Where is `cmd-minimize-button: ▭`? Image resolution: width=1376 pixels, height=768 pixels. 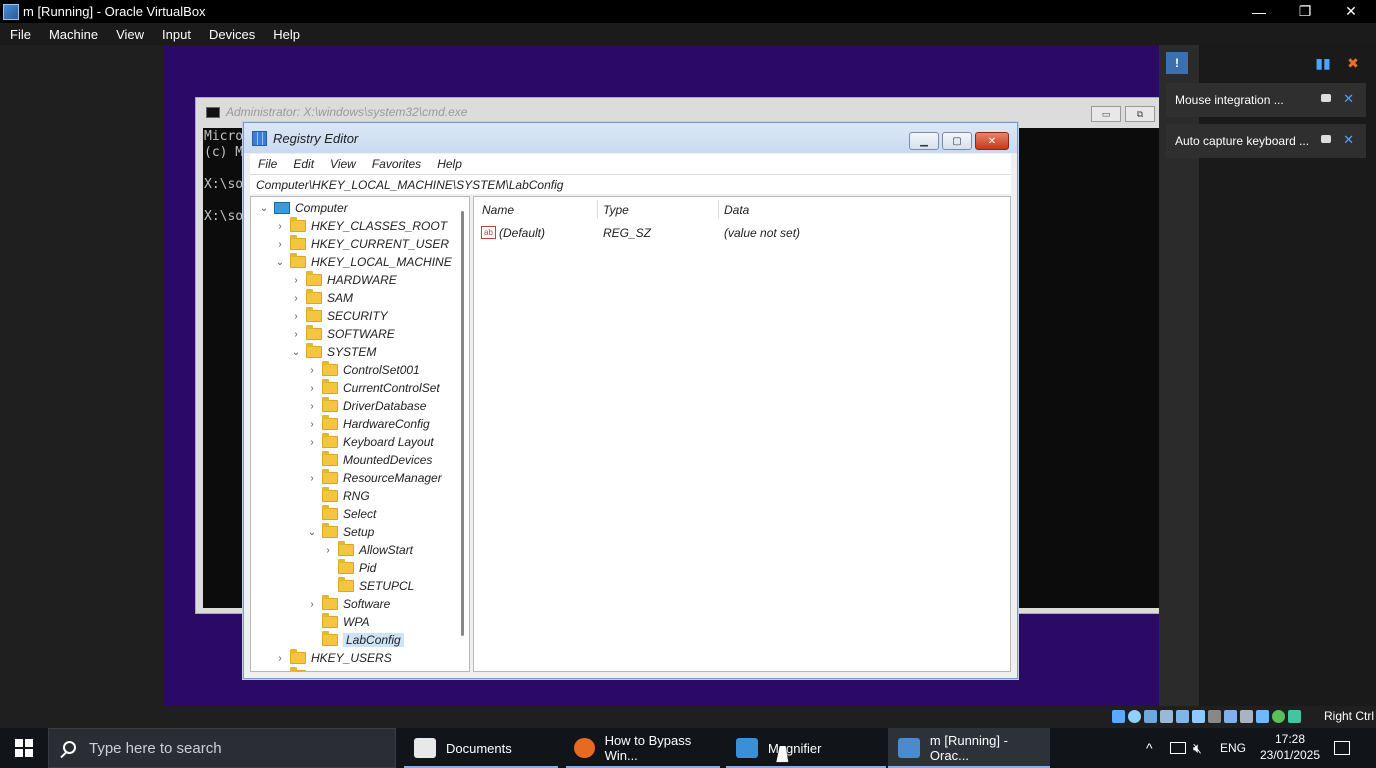
cmd-minimize-button: ▭ is located at coordinates (1106, 114).